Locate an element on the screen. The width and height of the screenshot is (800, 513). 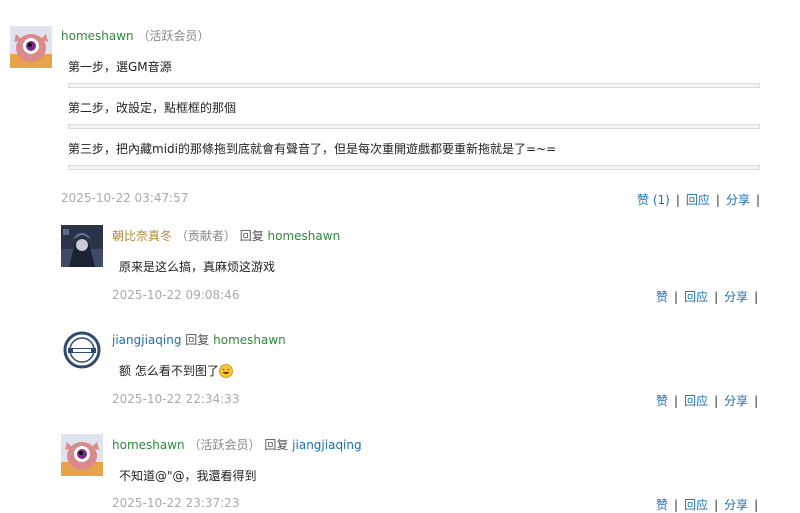
comment-text: 额 怎么看不到图了 is located at coordinates (176, 370).